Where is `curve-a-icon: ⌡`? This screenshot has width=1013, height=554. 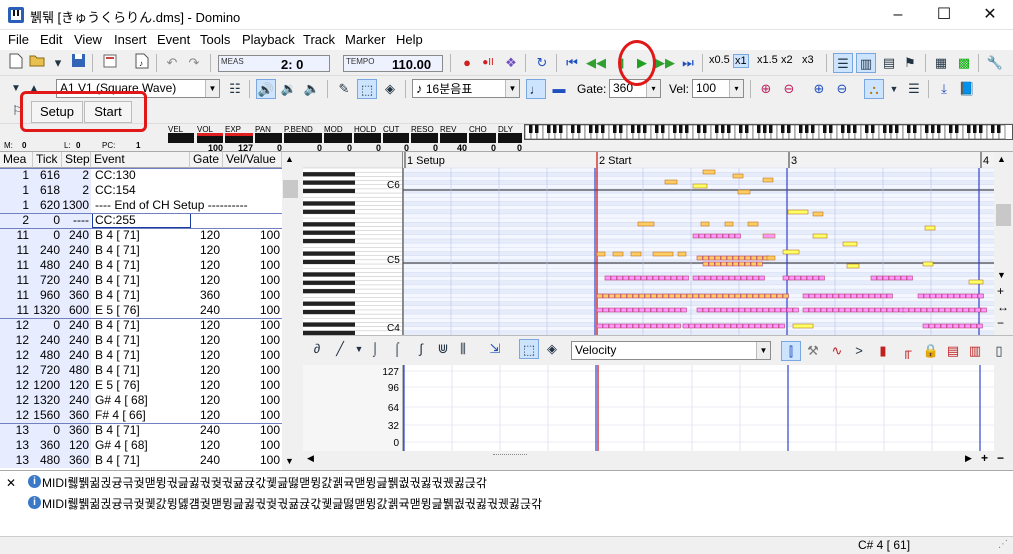 curve-a-icon: ⌡ is located at coordinates (375, 349).